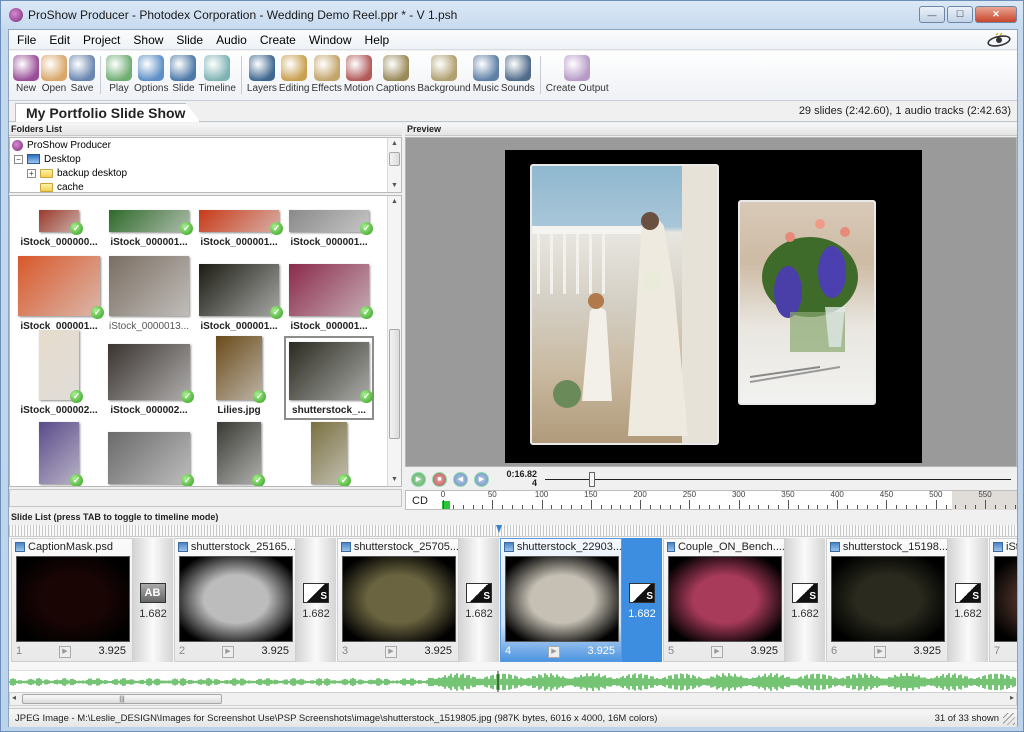  I want to click on menu-window: Window, so click(330, 40).